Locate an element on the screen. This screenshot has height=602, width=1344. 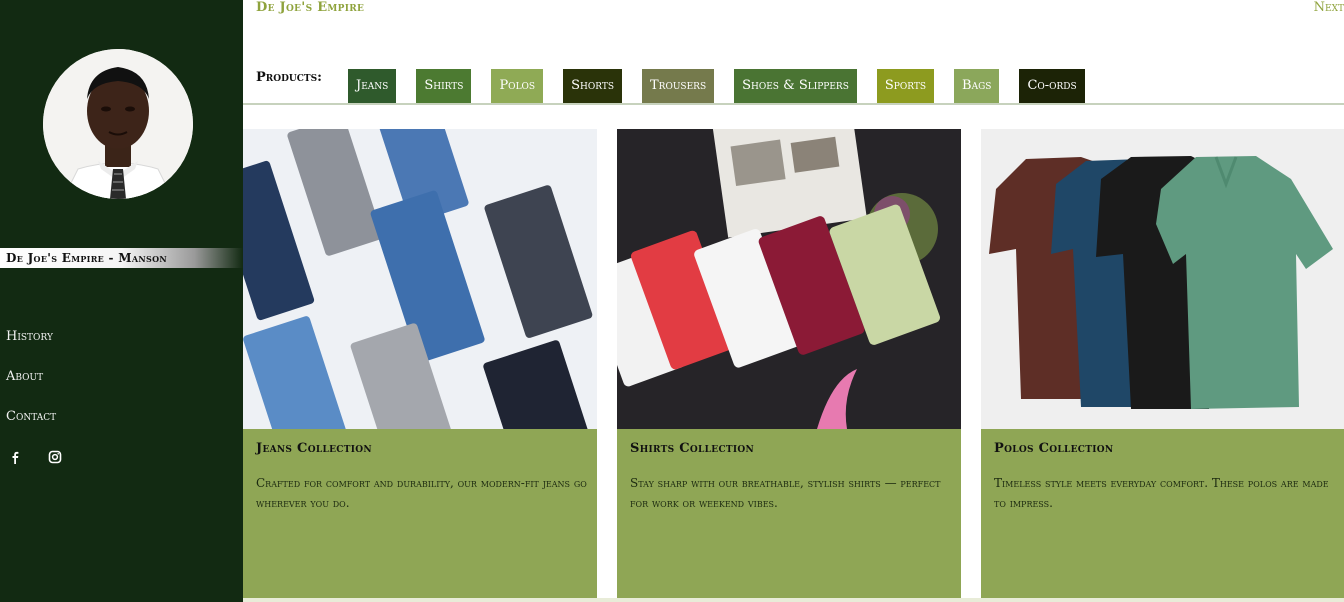
nav-contact: Contact is located at coordinates (31, 426).